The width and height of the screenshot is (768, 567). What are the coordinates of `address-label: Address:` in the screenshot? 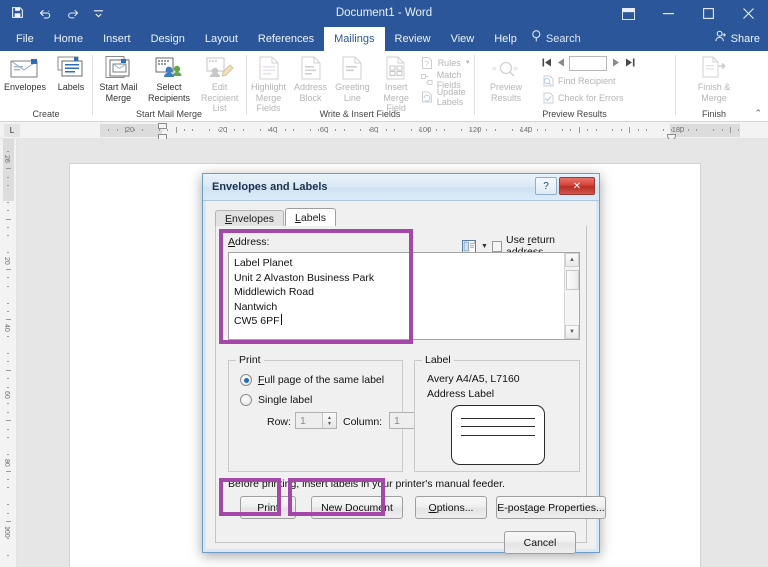 It's located at (249, 242).